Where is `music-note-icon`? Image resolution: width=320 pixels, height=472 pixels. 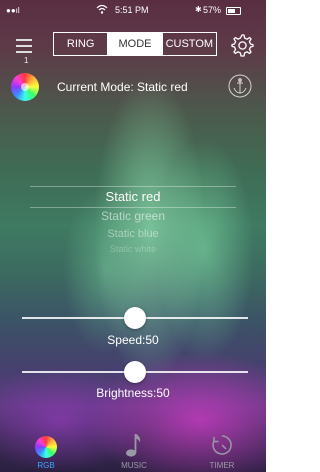 music-note-icon is located at coordinates (133, 445).